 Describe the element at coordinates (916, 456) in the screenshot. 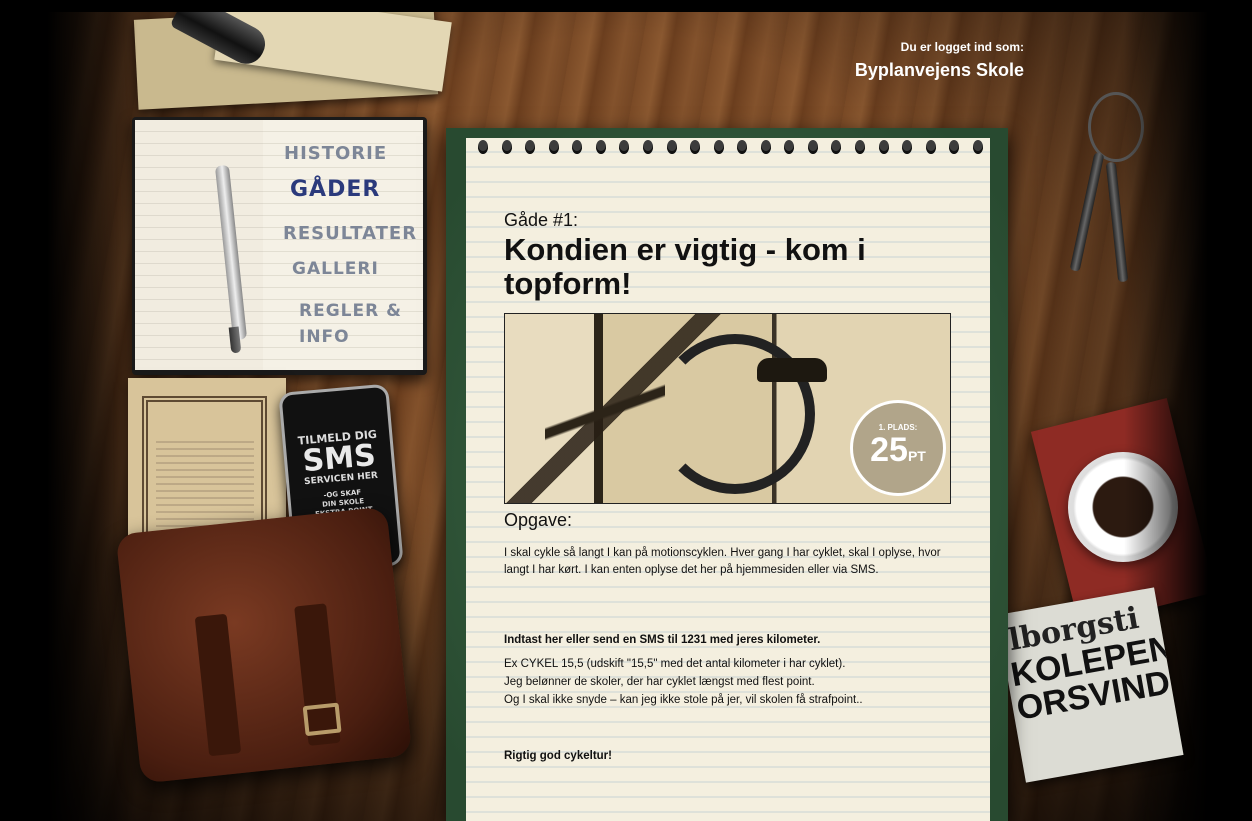

I see `badge-points-unit: PT` at that location.